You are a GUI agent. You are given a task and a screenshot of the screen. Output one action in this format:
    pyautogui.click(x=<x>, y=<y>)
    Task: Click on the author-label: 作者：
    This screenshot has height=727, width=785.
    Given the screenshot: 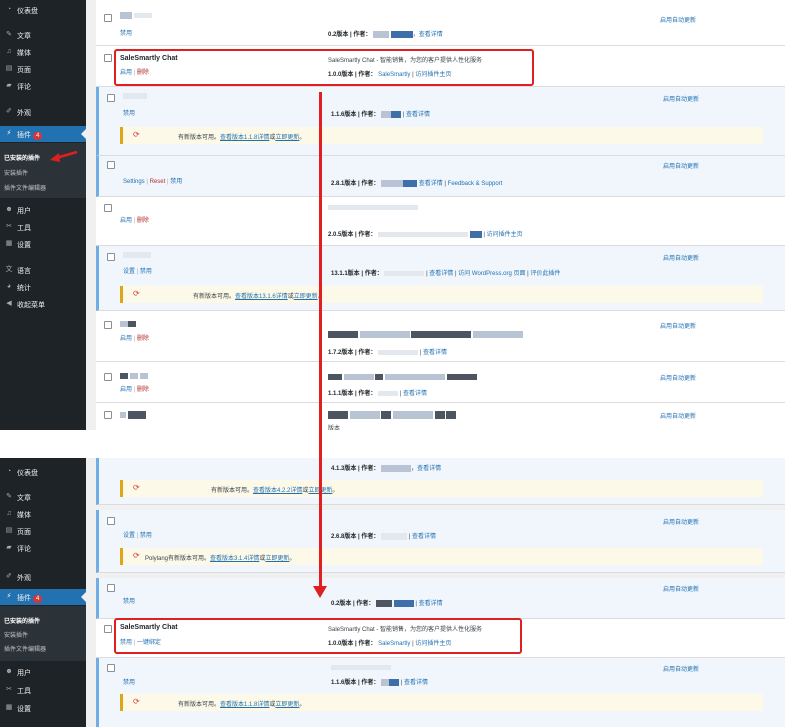 What is the action you would take?
    pyautogui.click(x=370, y=469)
    